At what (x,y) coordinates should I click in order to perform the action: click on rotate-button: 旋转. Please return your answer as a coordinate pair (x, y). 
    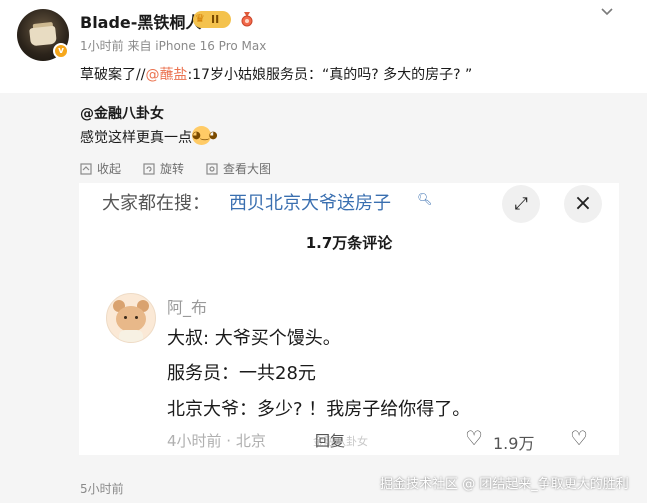
    Looking at the image, I should click on (163, 168).